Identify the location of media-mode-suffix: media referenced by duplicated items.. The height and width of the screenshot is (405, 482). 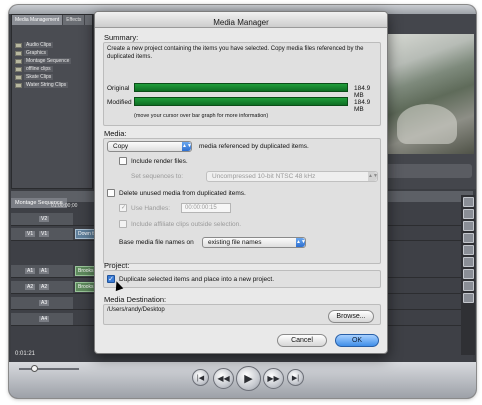
(254, 146).